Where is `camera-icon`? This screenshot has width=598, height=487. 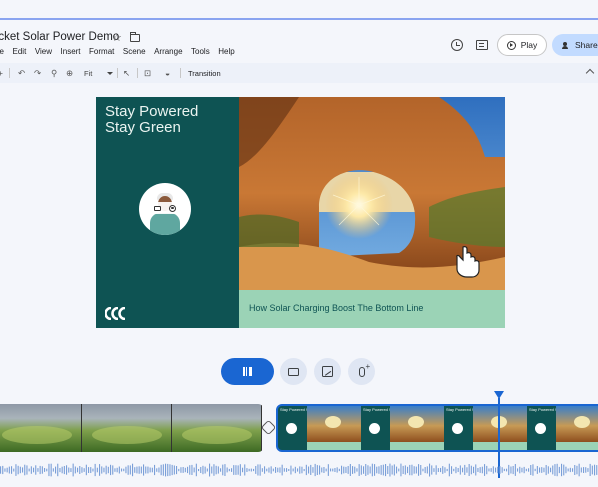
camera-icon is located at coordinates (157, 208).